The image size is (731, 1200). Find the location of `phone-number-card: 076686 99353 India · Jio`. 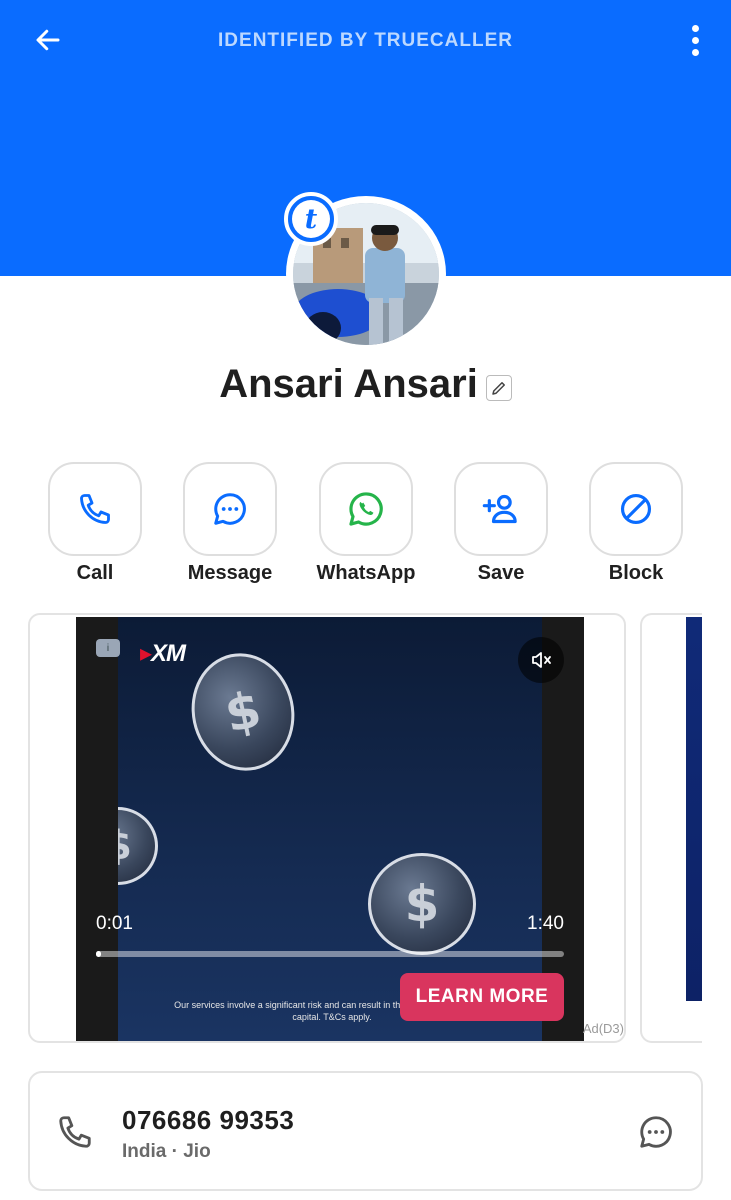

phone-number-card: 076686 99353 India · Jio is located at coordinates (365, 1131).